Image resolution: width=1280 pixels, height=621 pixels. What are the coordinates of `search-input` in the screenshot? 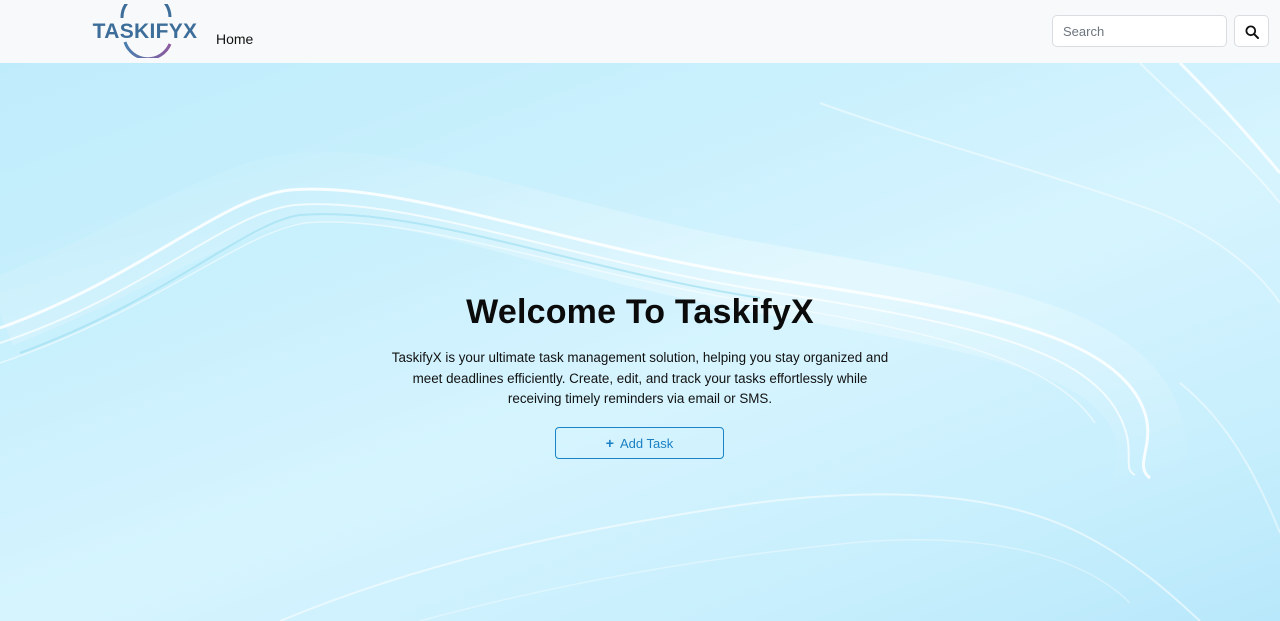 It's located at (1139, 31).